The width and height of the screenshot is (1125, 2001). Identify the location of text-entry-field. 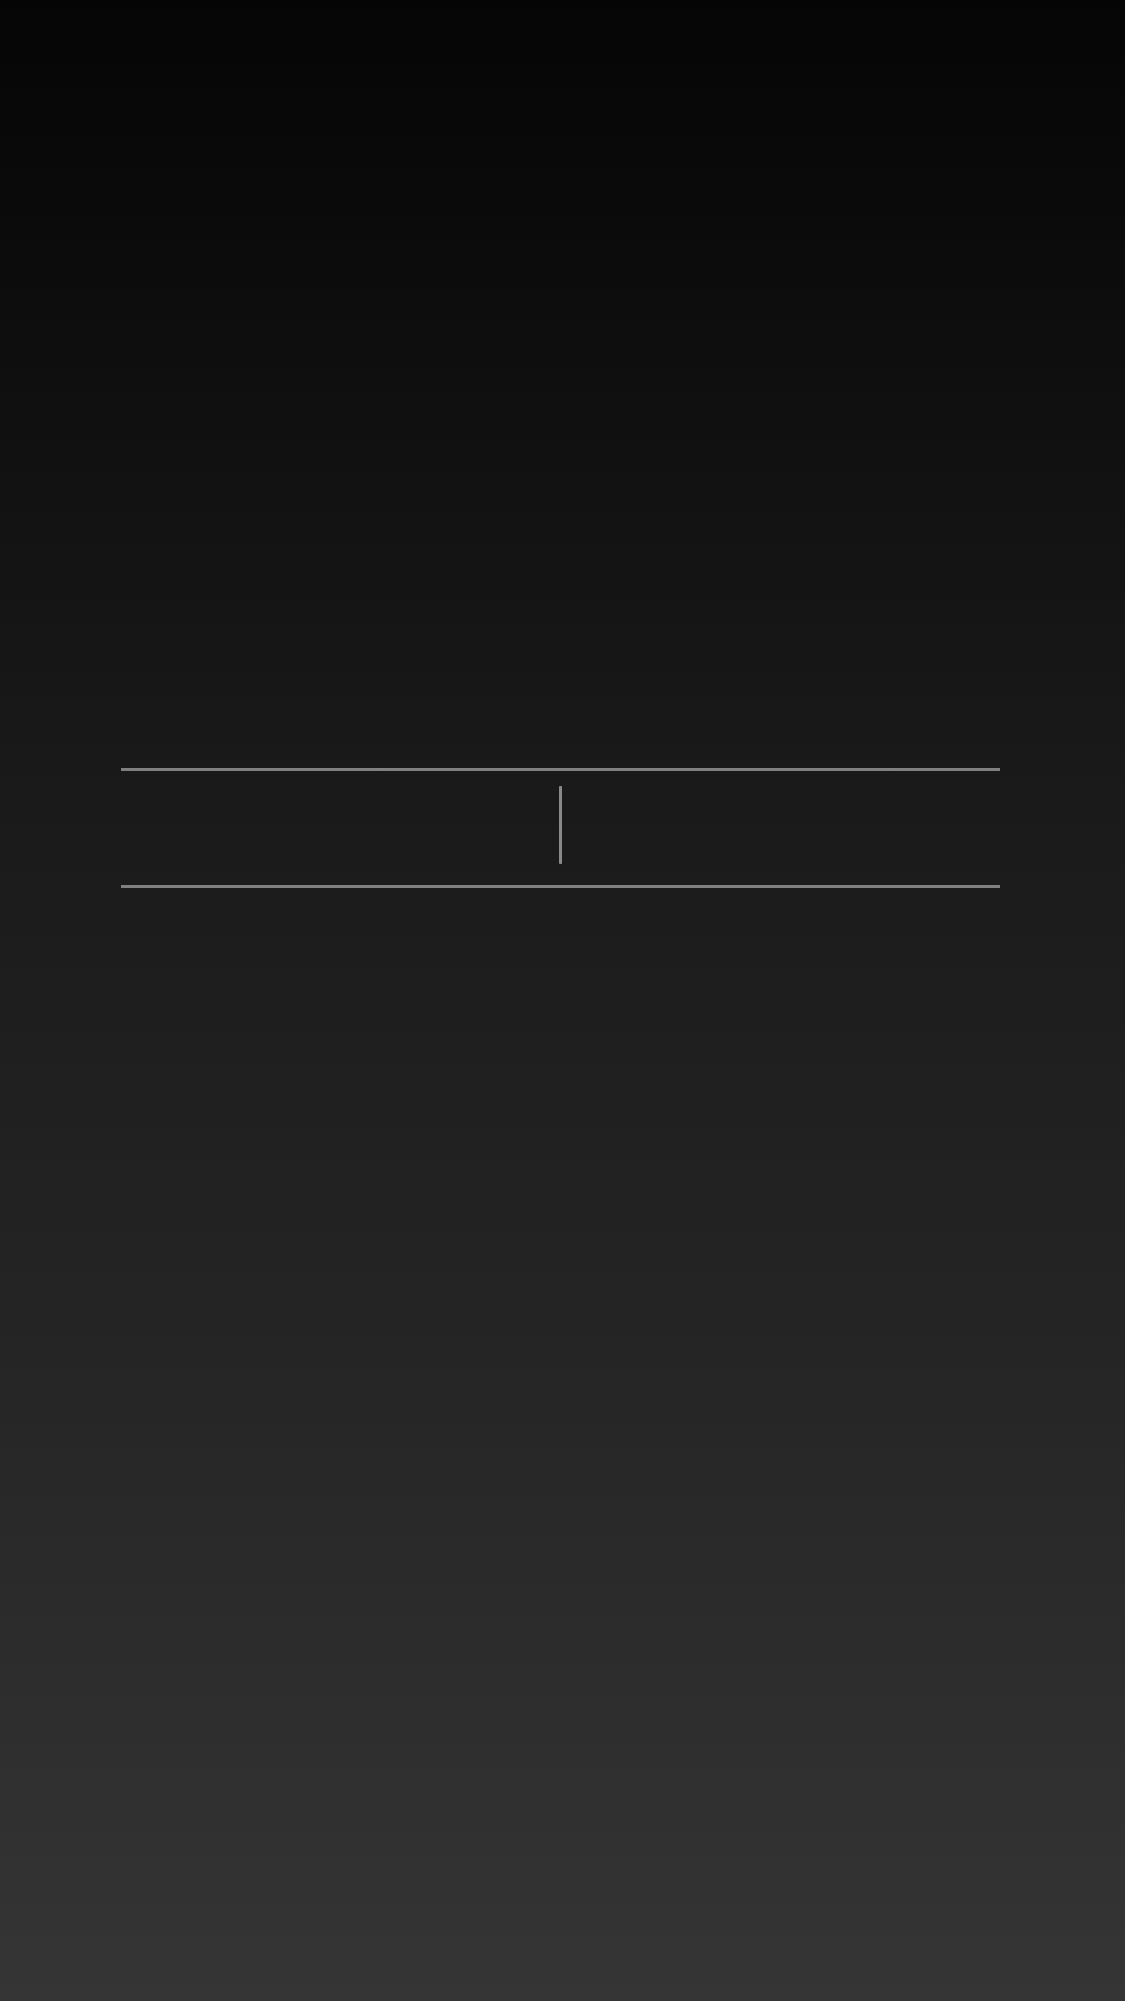
(560, 828).